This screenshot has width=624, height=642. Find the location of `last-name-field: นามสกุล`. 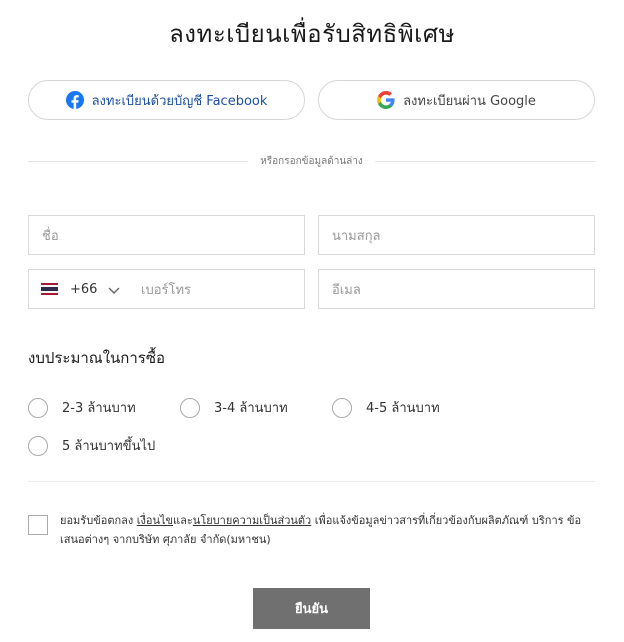

last-name-field: นามสกุล is located at coordinates (456, 235).